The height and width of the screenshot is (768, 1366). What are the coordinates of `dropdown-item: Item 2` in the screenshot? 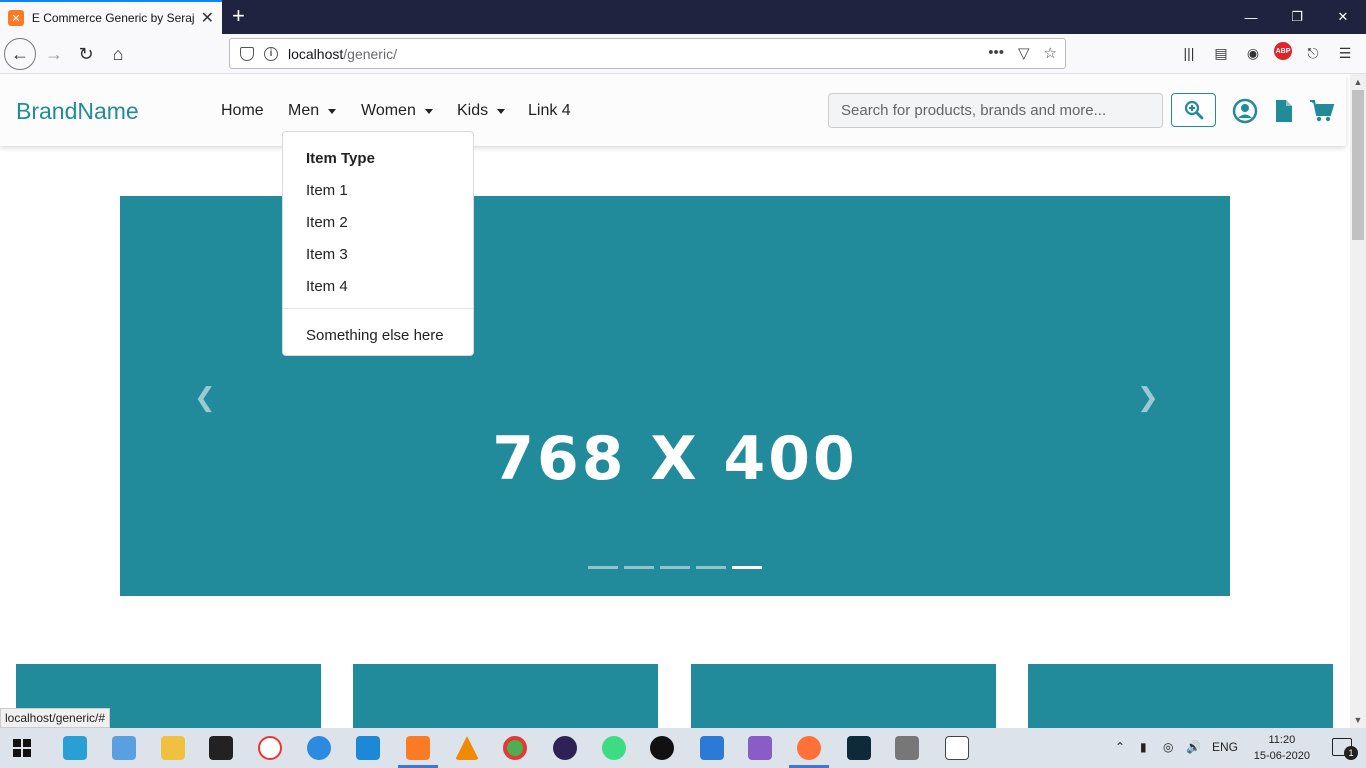 It's located at (327, 222).